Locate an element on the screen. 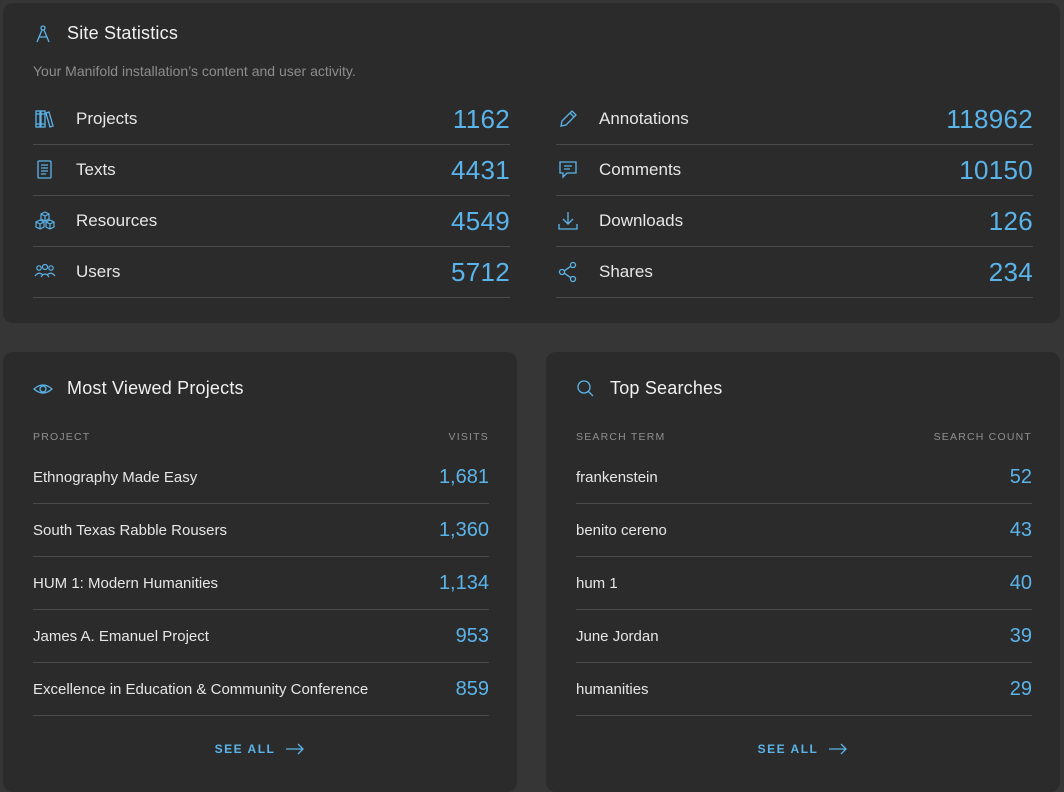 The image size is (1064, 792). table-row: benito cereno 43 is located at coordinates (804, 530).